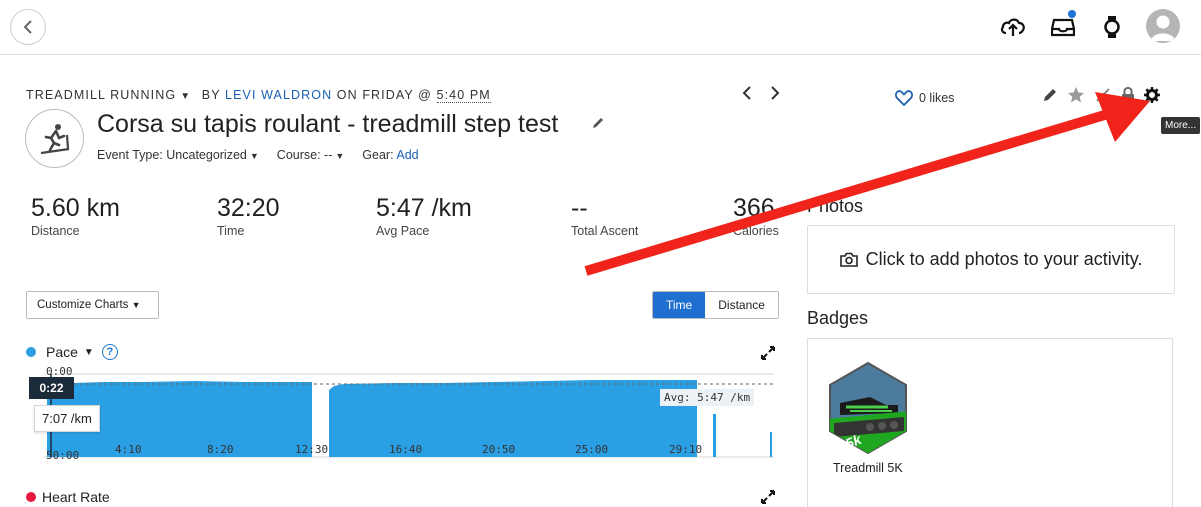 Image resolution: width=1201 pixels, height=507 pixels. What do you see at coordinates (1163, 26) in the screenshot?
I see `avatar` at bounding box center [1163, 26].